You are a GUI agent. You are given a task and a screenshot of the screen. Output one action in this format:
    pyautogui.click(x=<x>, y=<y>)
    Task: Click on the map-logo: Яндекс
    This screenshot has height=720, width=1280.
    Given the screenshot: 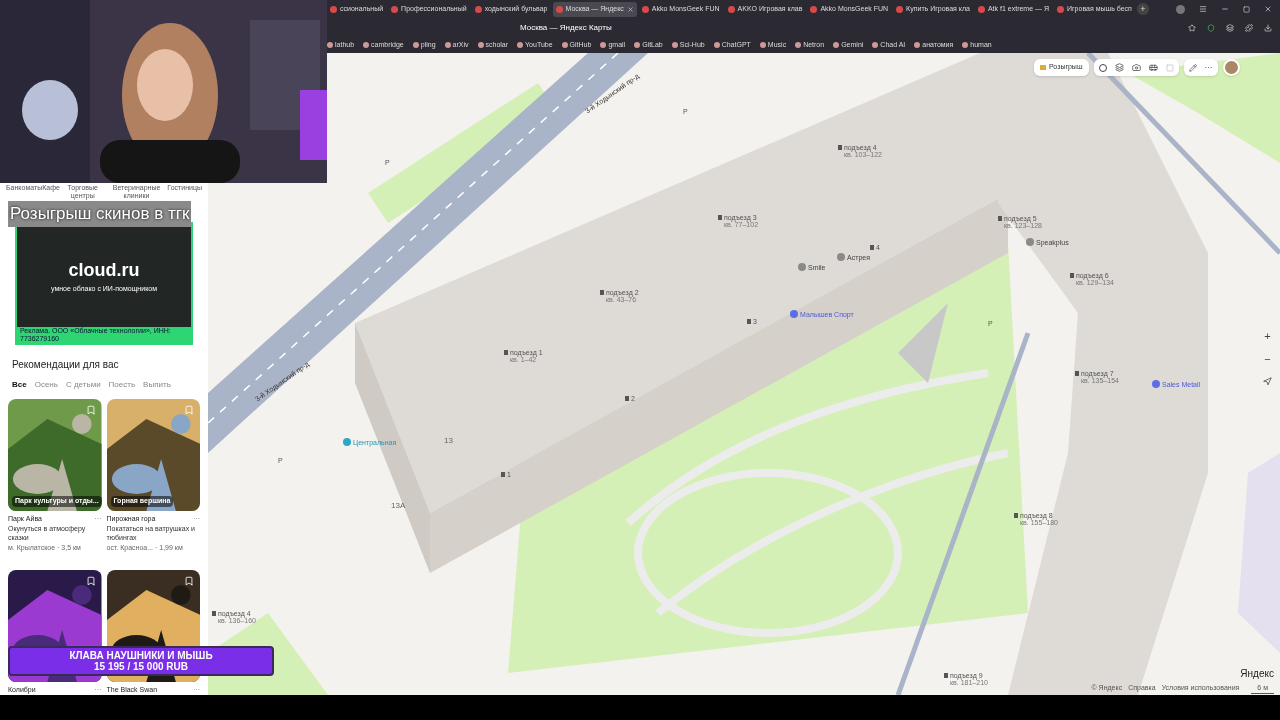 What is the action you would take?
    pyautogui.click(x=1257, y=674)
    